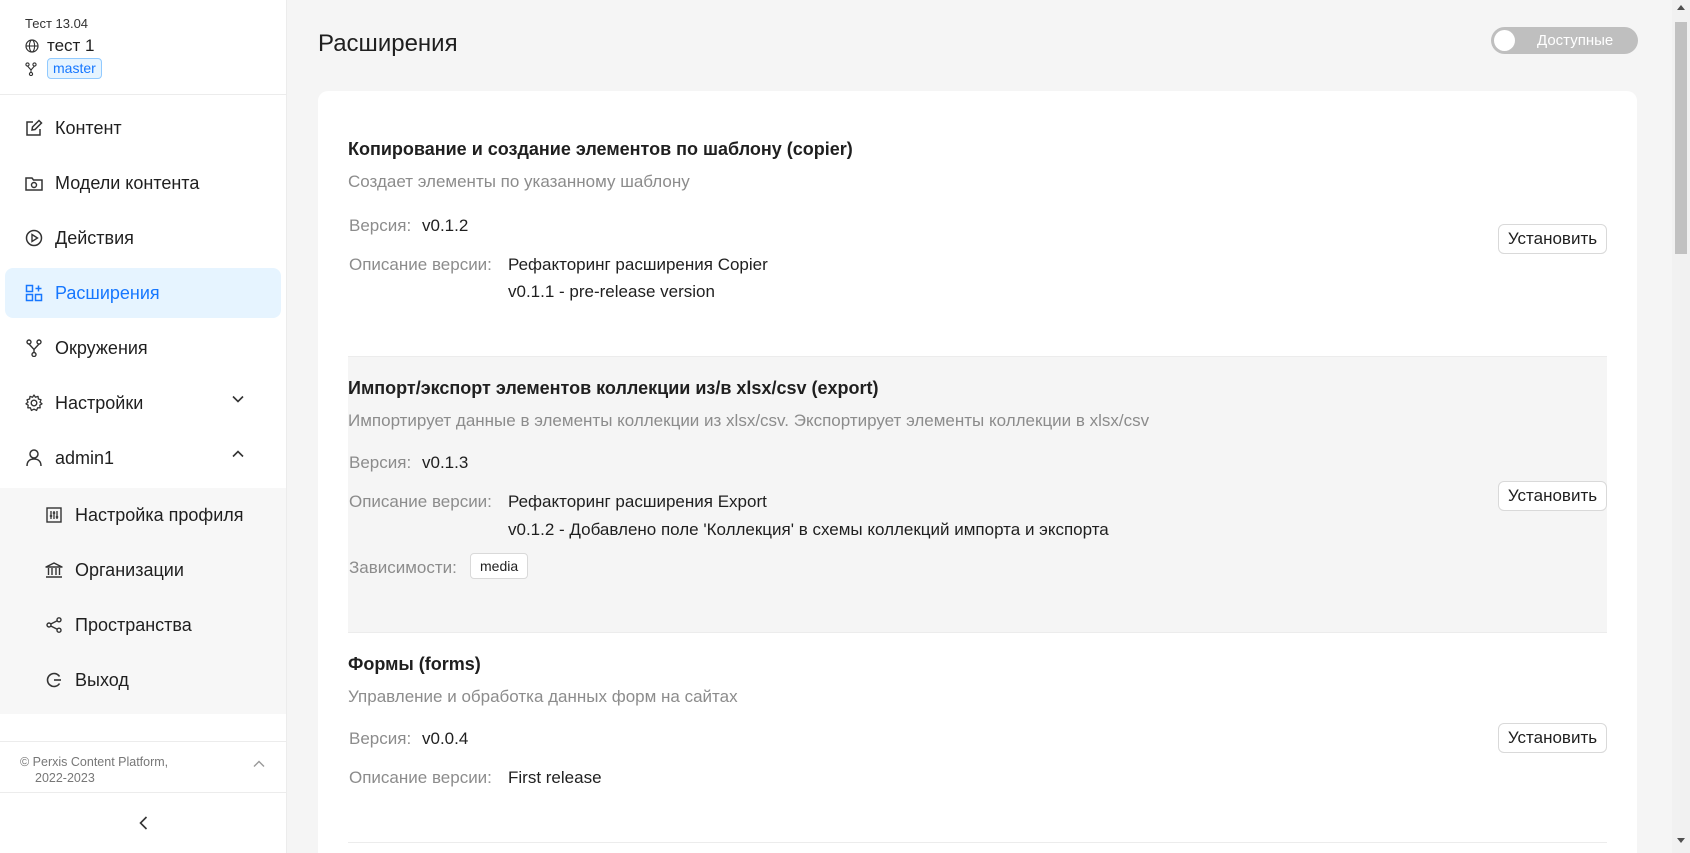  Describe the element at coordinates (555, 777) in the screenshot. I see `version-desc-line: First release` at that location.